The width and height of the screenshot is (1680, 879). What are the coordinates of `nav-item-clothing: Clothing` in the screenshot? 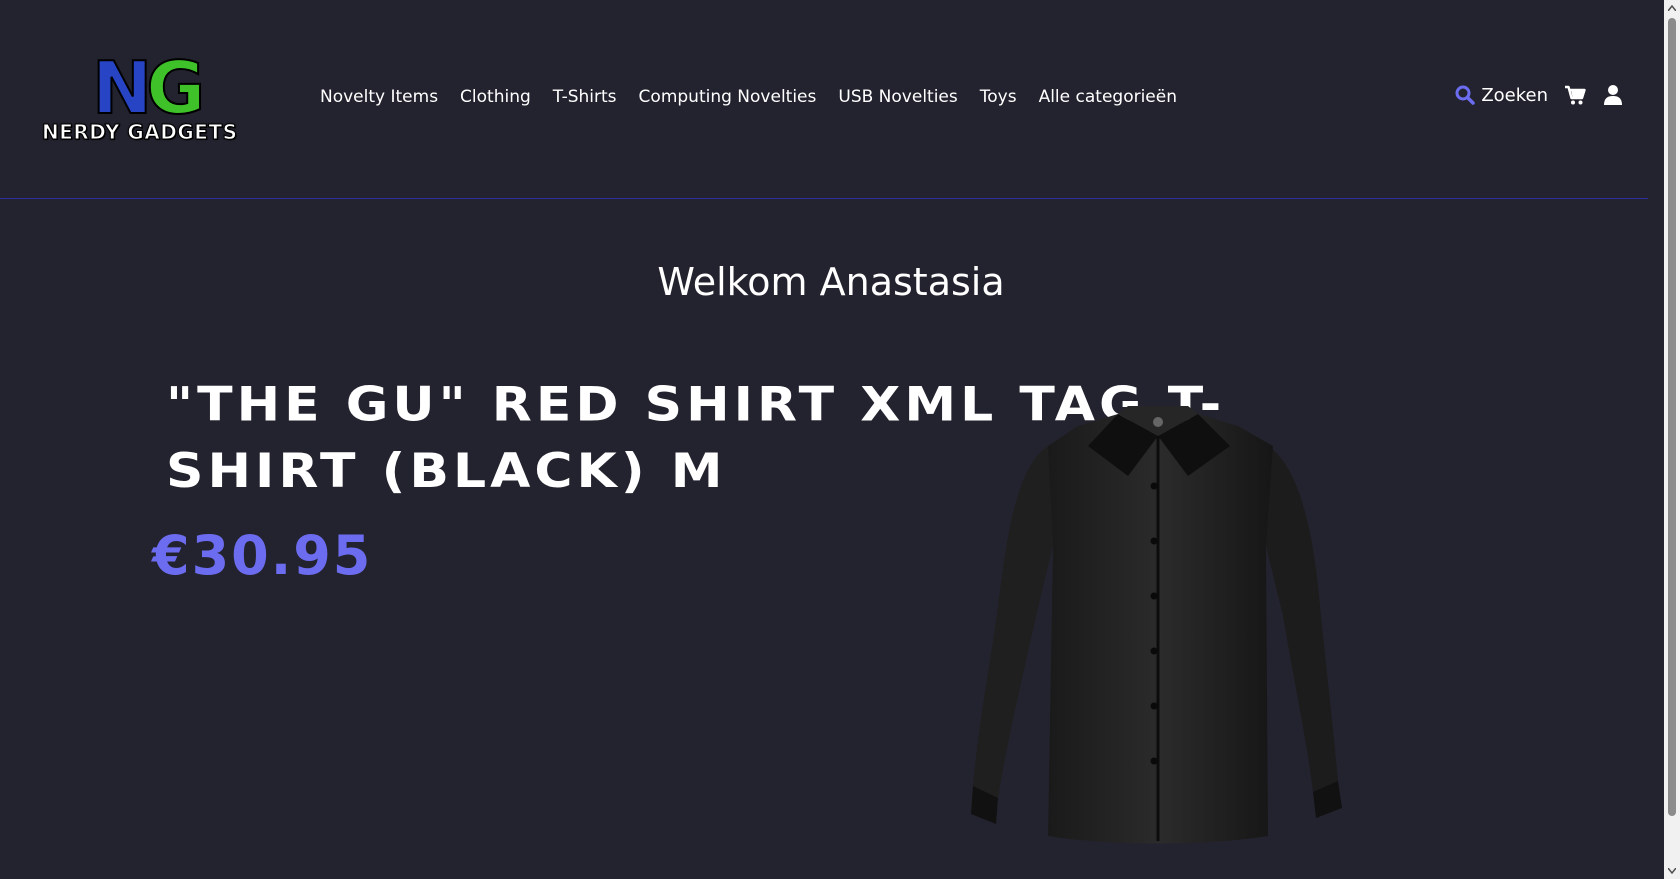 It's located at (495, 97).